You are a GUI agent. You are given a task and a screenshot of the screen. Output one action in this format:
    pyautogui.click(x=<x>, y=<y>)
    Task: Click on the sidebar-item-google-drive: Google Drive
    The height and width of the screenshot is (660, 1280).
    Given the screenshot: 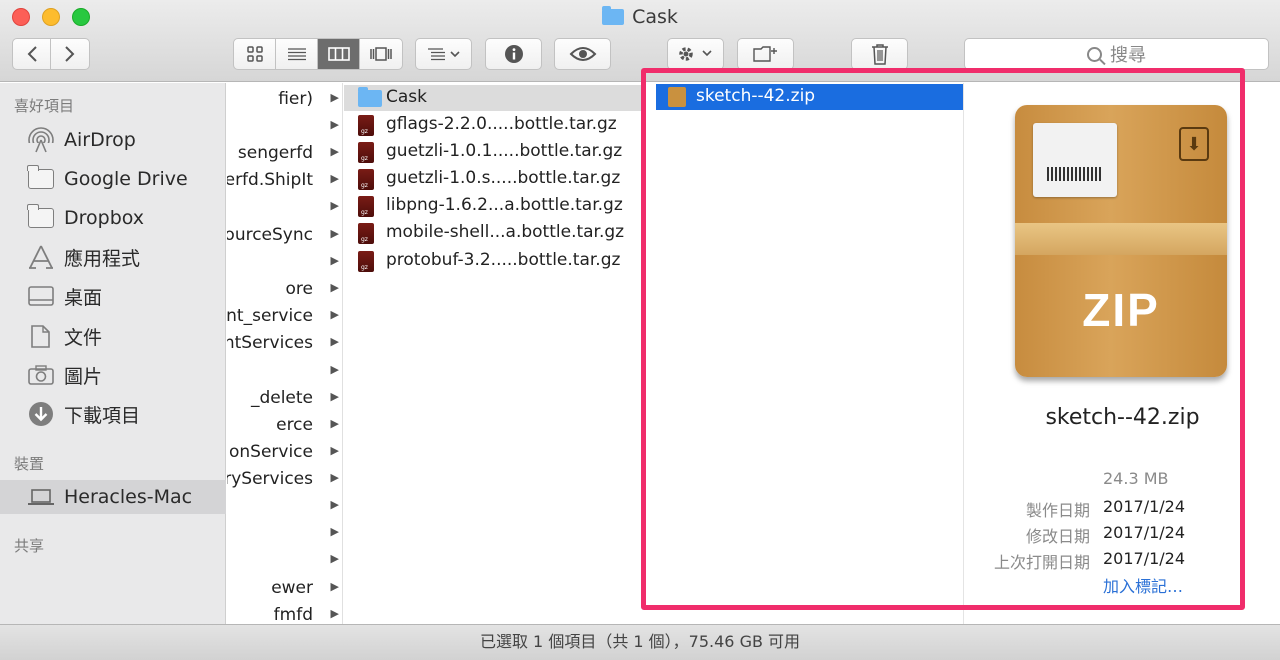 What is the action you would take?
    pyautogui.click(x=113, y=179)
    